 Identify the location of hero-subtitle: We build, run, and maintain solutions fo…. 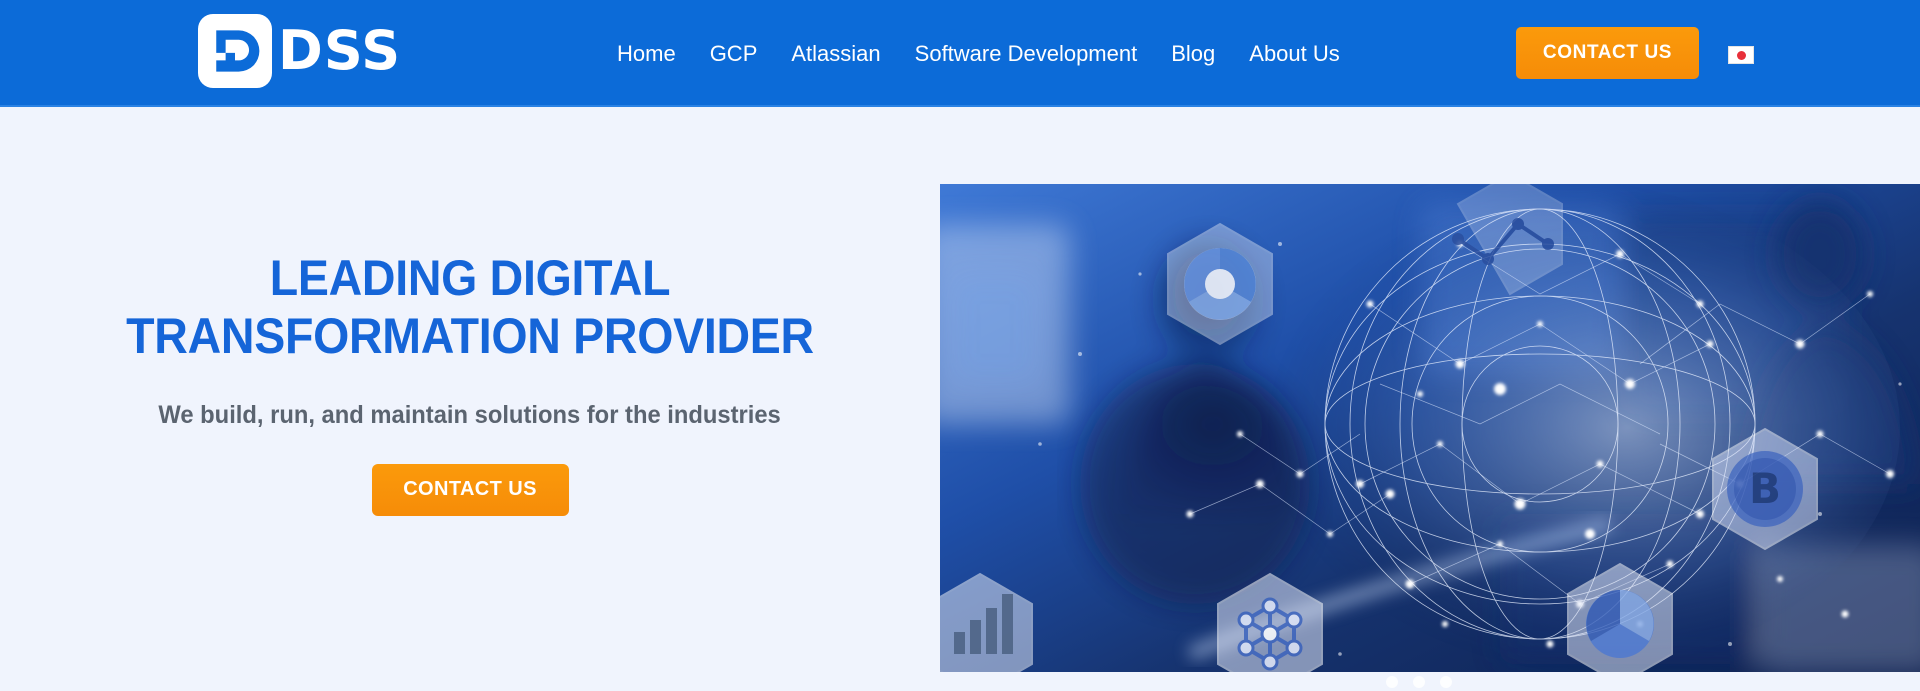
(470, 414).